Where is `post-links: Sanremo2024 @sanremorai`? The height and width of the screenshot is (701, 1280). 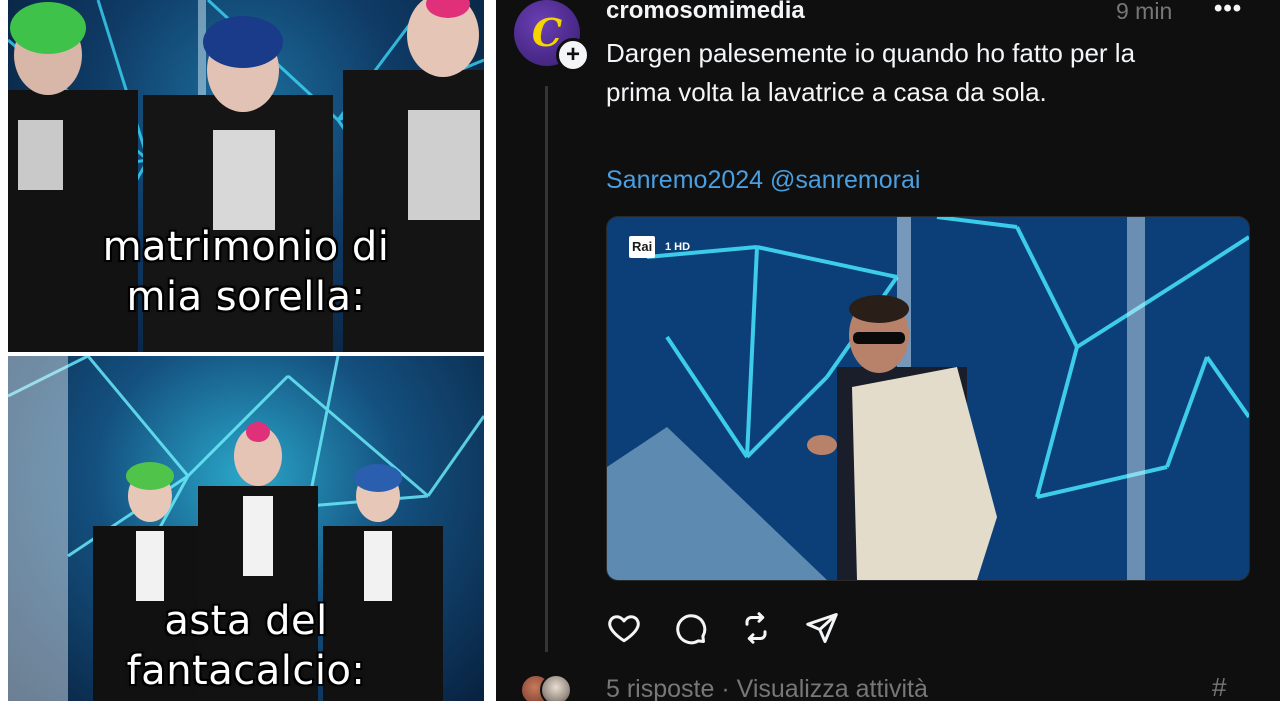
post-links: Sanremo2024 @sanremorai is located at coordinates (763, 180).